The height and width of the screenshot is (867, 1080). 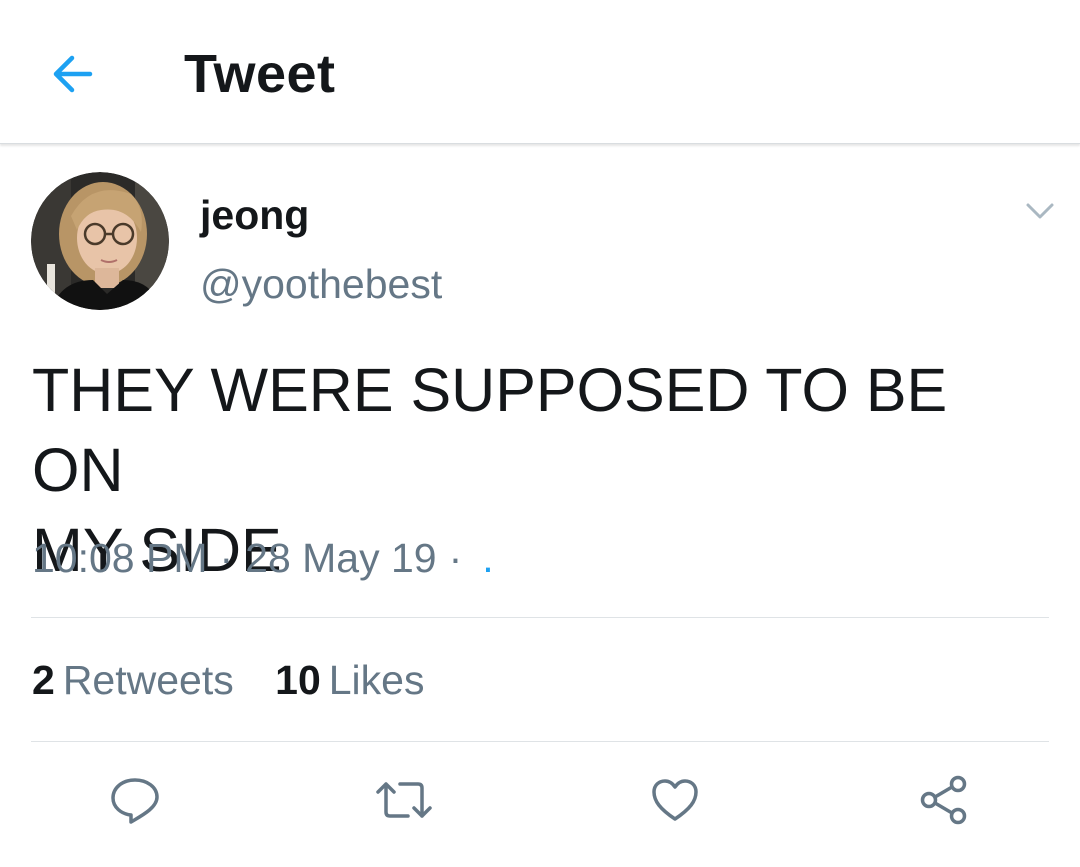 I want to click on arrow-left-icon, so click(x=73, y=74).